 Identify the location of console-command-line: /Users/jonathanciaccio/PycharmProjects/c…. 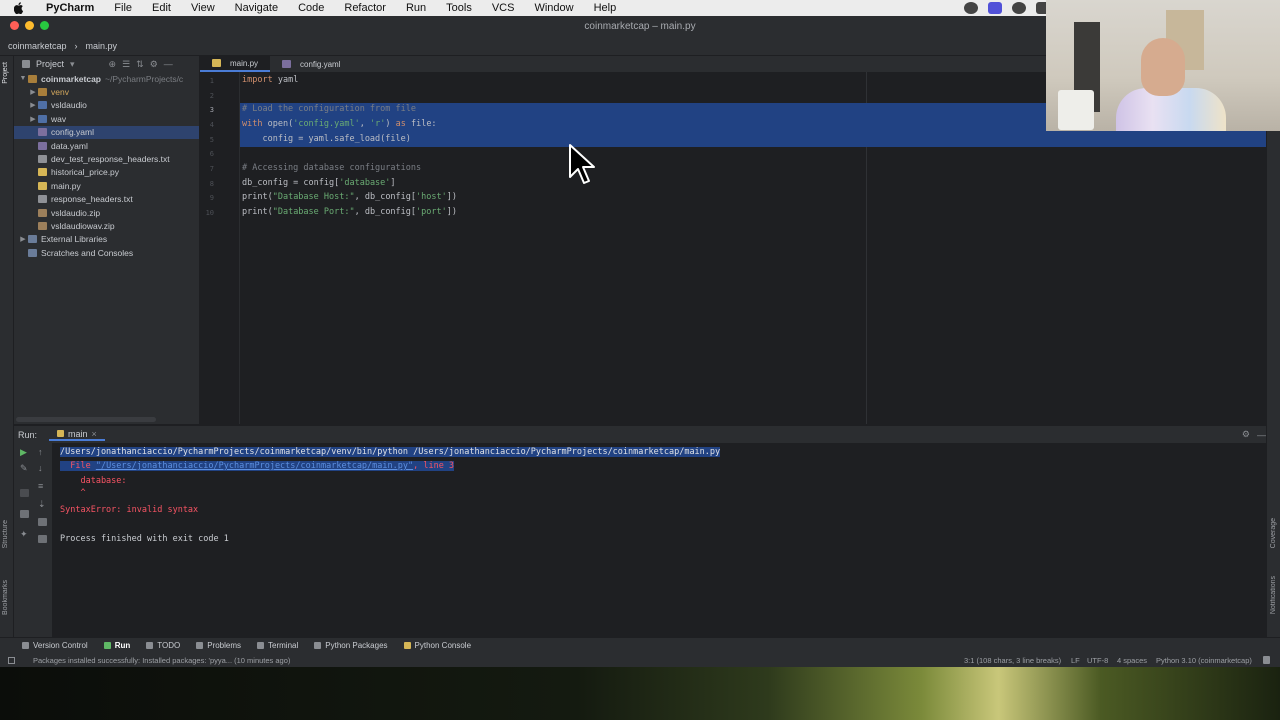
(390, 452).